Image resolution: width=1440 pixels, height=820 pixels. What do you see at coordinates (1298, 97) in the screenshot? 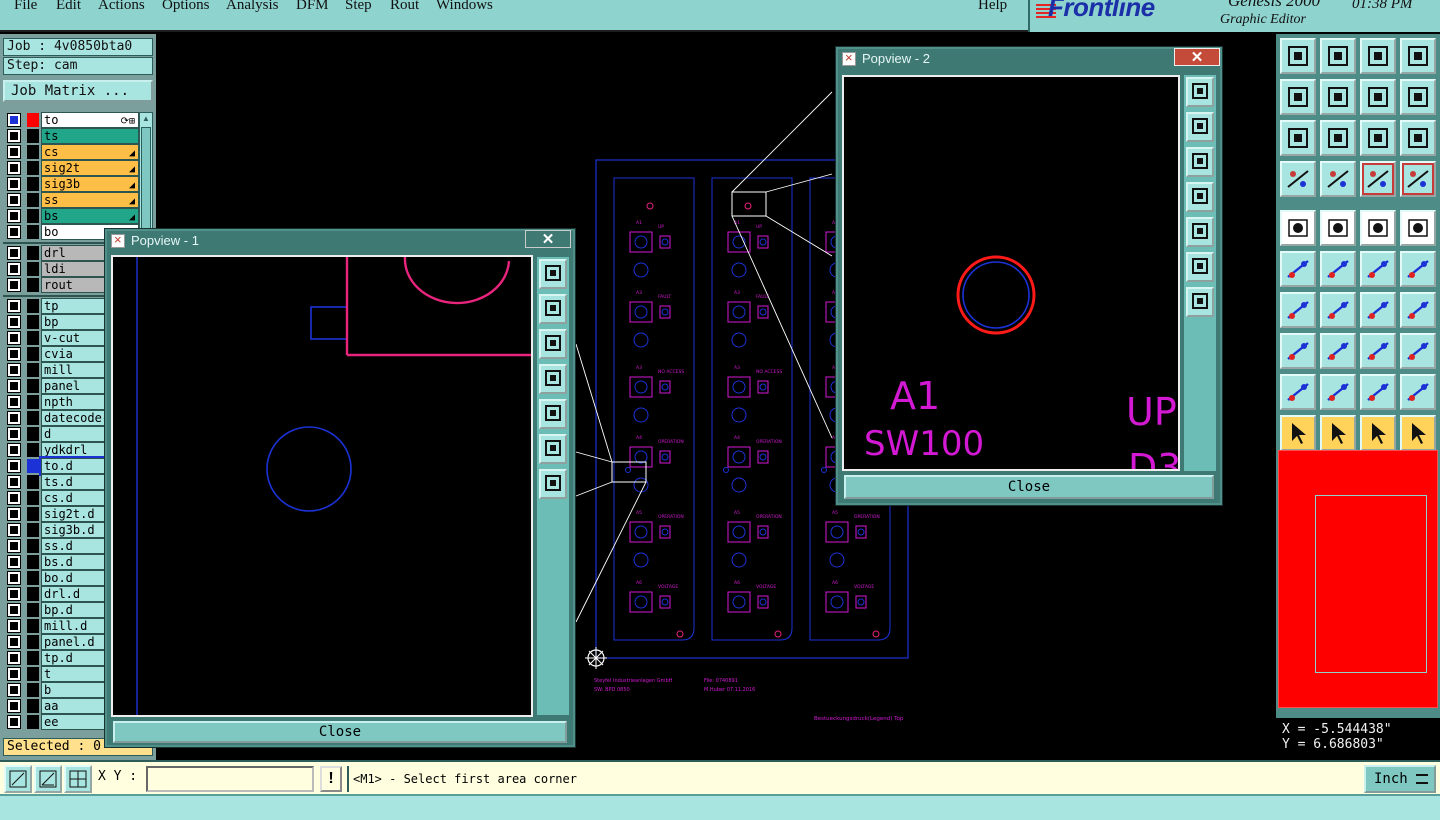
I see `pan-left-button` at bounding box center [1298, 97].